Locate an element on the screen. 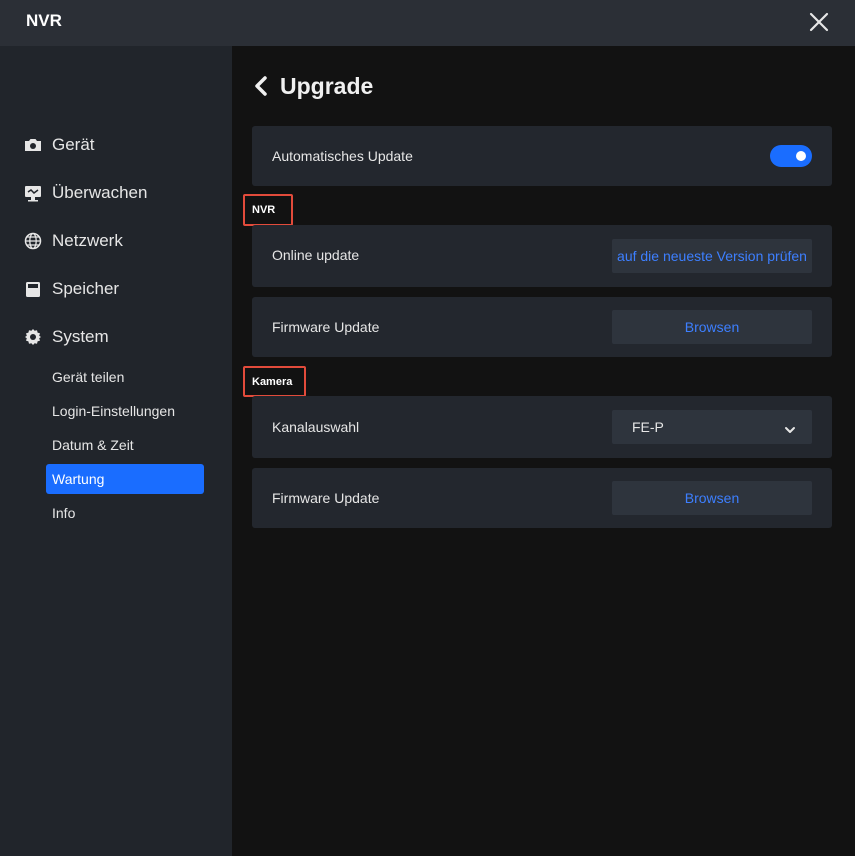 Image resolution: width=855 pixels, height=856 pixels. camera-firmware-update-card: Firmware Update Browsen is located at coordinates (542, 498).